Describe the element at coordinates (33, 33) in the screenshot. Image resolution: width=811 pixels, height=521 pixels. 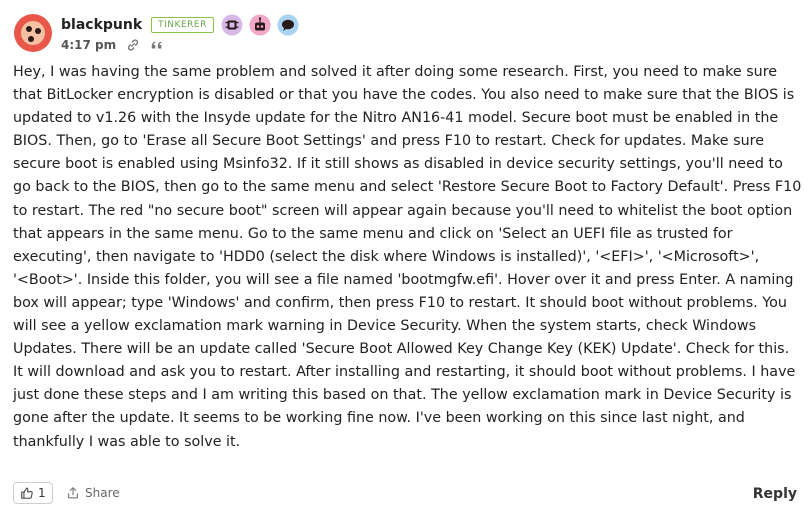
I see `user-avatar` at that location.